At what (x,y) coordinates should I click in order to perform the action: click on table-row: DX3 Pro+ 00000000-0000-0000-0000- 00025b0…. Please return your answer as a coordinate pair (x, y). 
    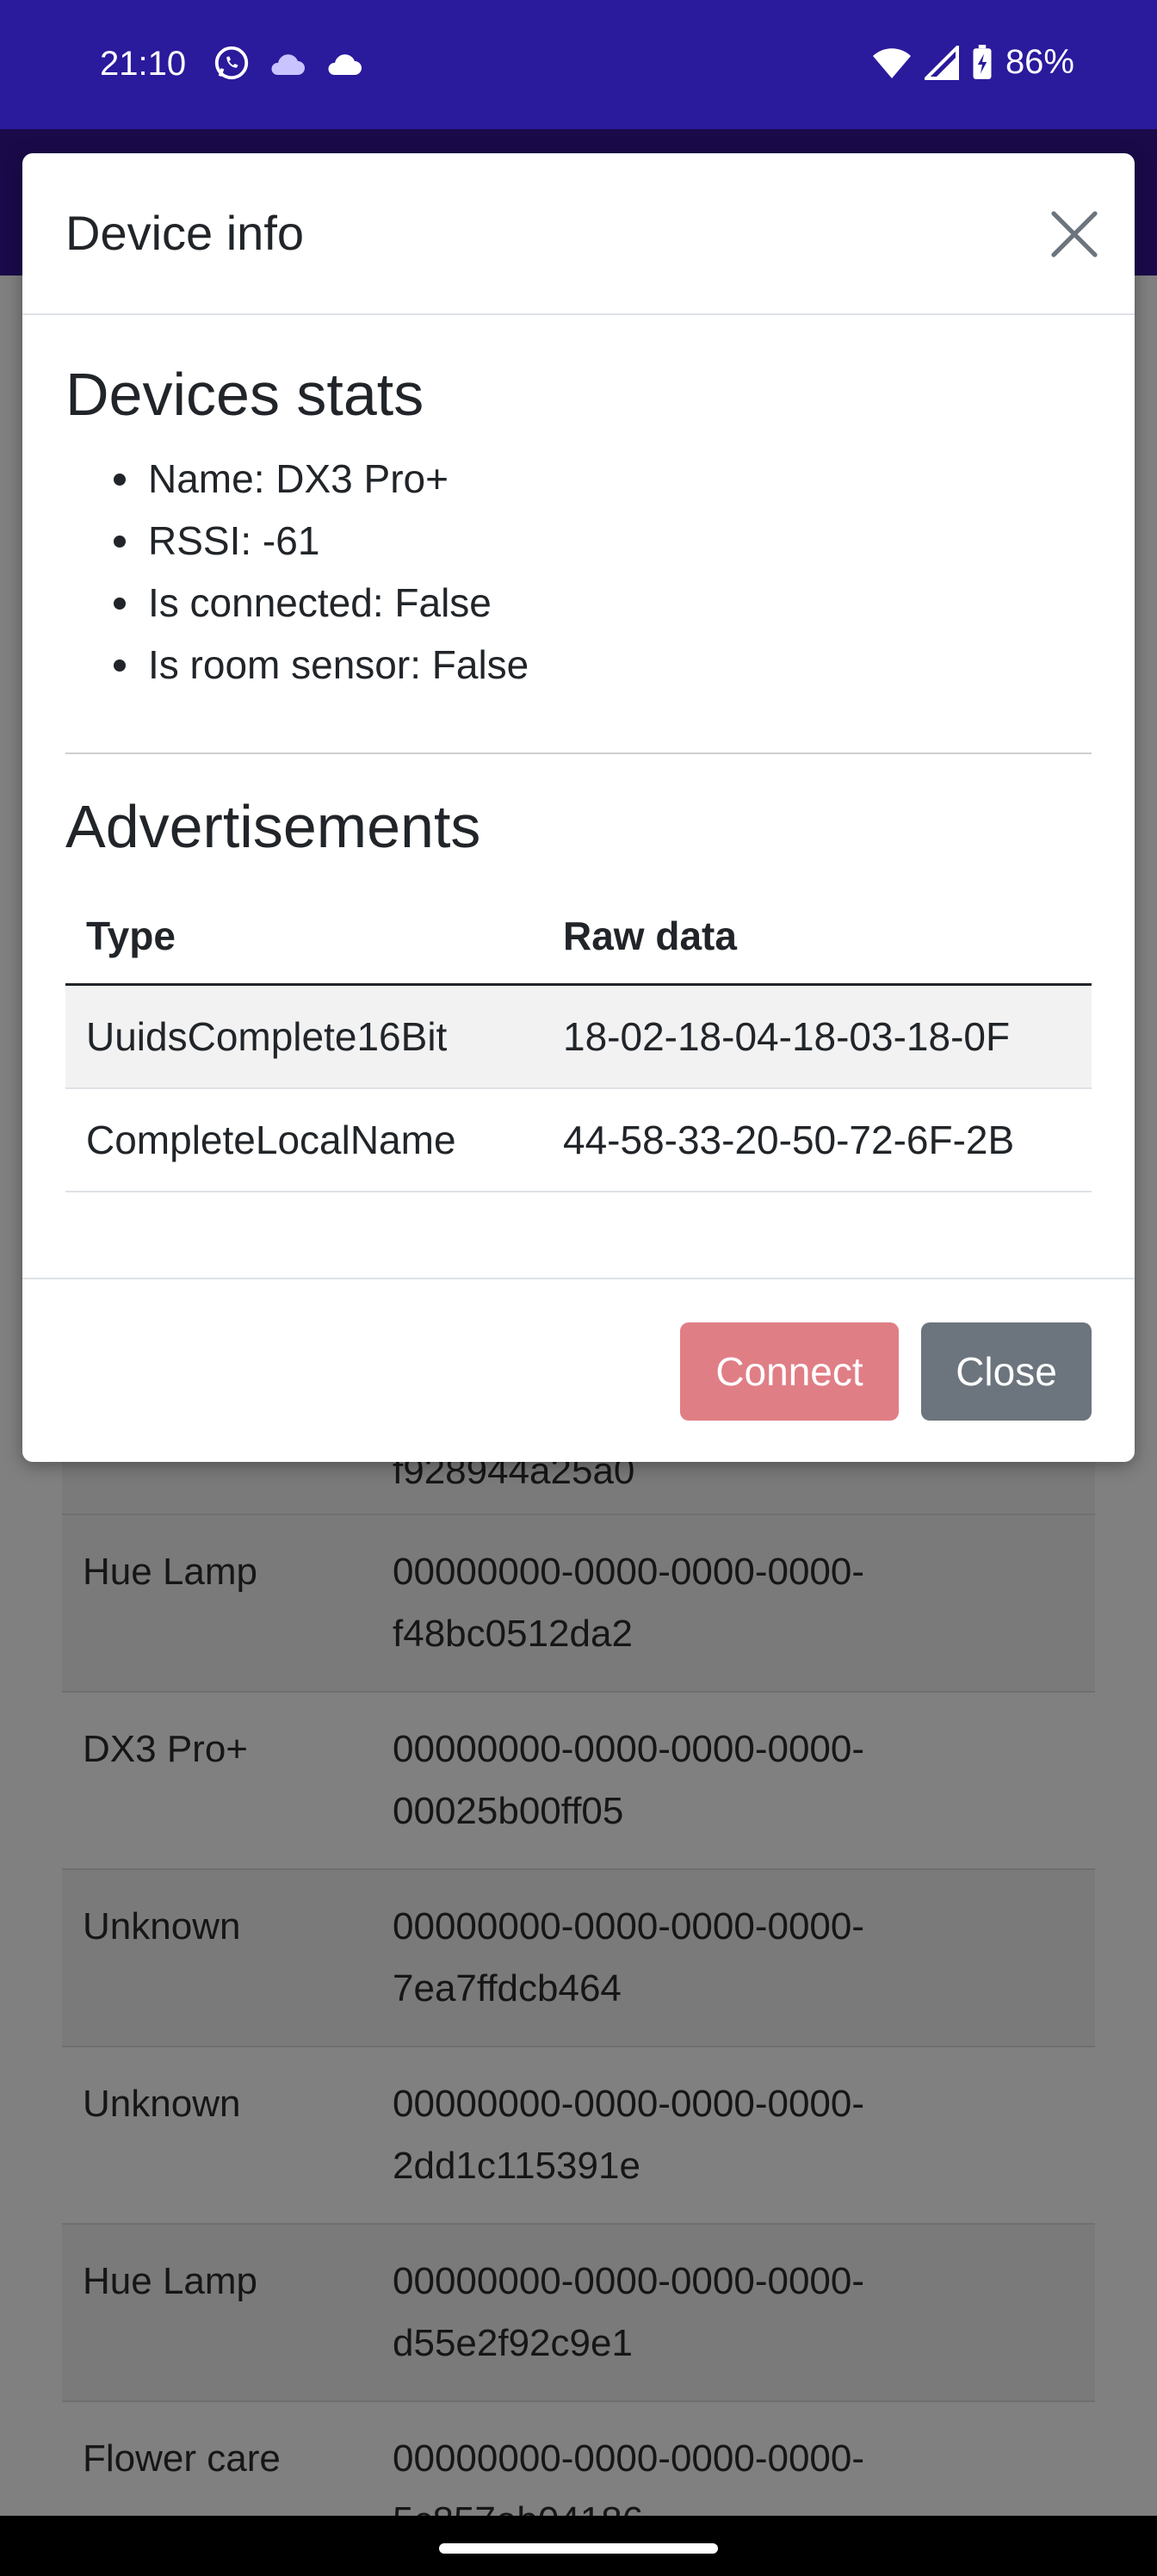
    Looking at the image, I should click on (579, 1781).